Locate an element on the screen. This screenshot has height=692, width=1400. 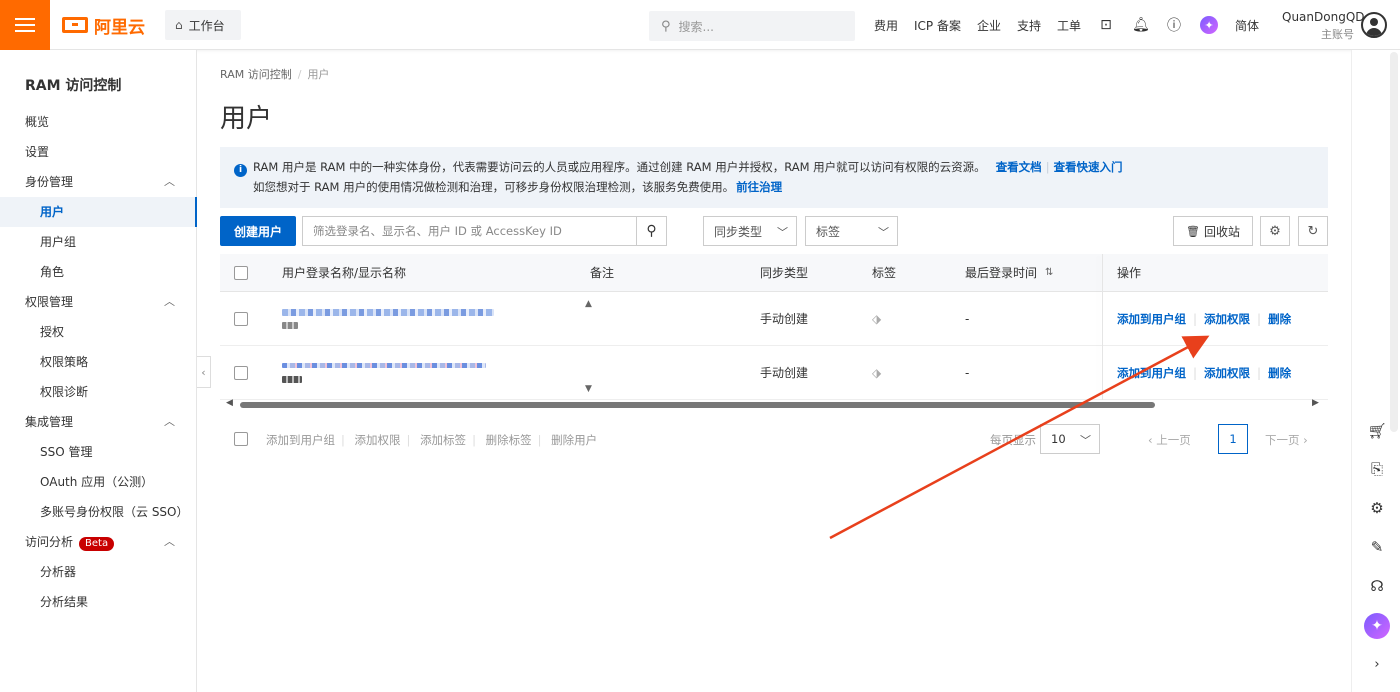
horizontal-scrollbar: ◀ ▶ is located at coordinates (774, 404).